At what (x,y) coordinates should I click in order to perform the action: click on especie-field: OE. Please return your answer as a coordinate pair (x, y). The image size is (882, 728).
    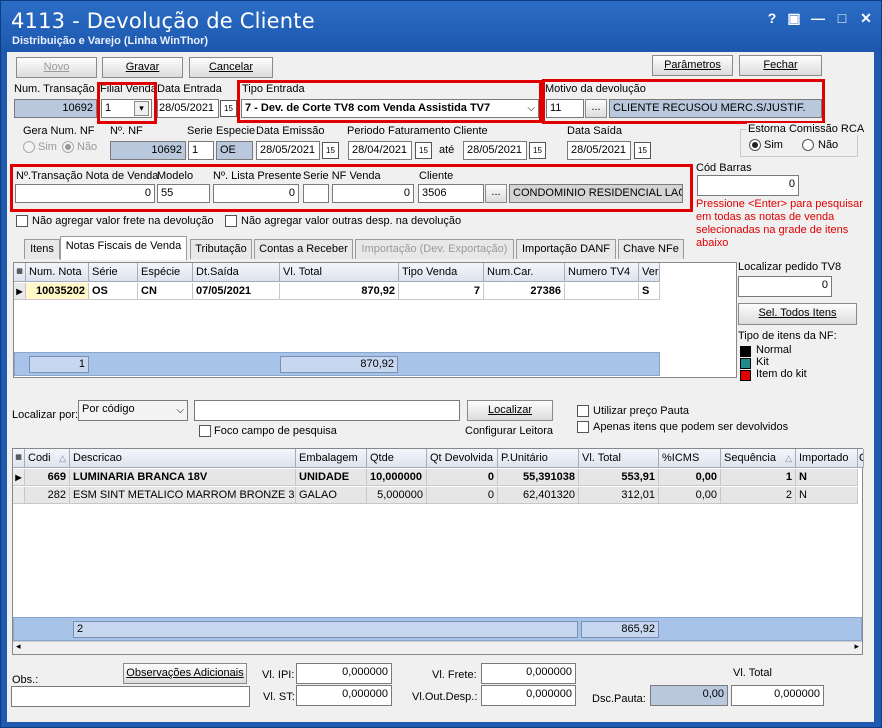
    Looking at the image, I should click on (234, 150).